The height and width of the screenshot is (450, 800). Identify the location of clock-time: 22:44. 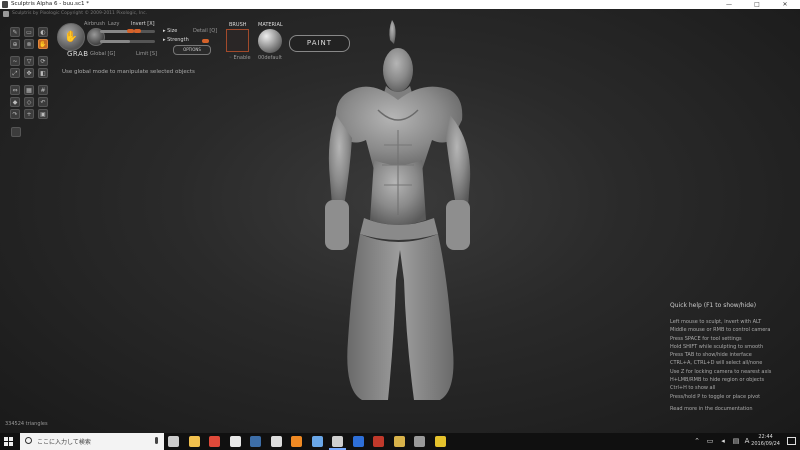
(765, 437).